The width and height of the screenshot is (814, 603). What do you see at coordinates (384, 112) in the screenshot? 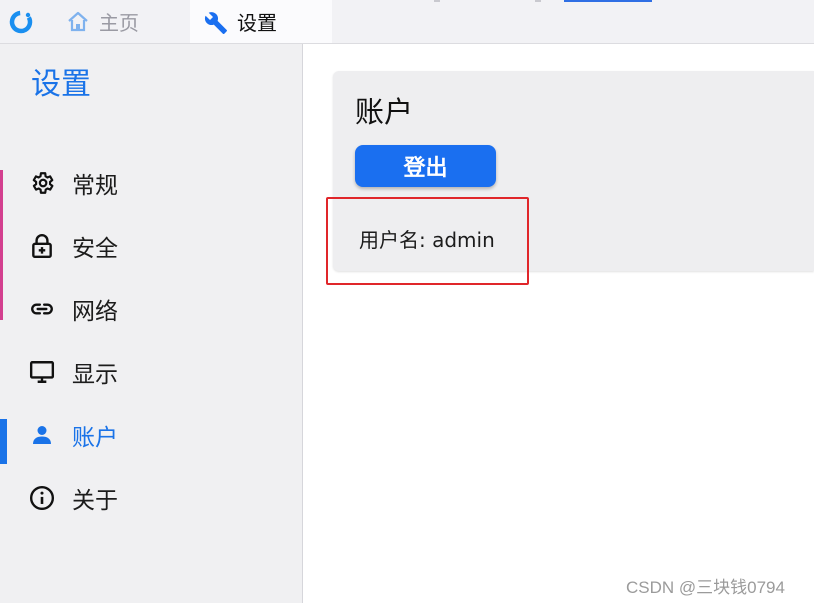
I see `page-title: 账户` at bounding box center [384, 112].